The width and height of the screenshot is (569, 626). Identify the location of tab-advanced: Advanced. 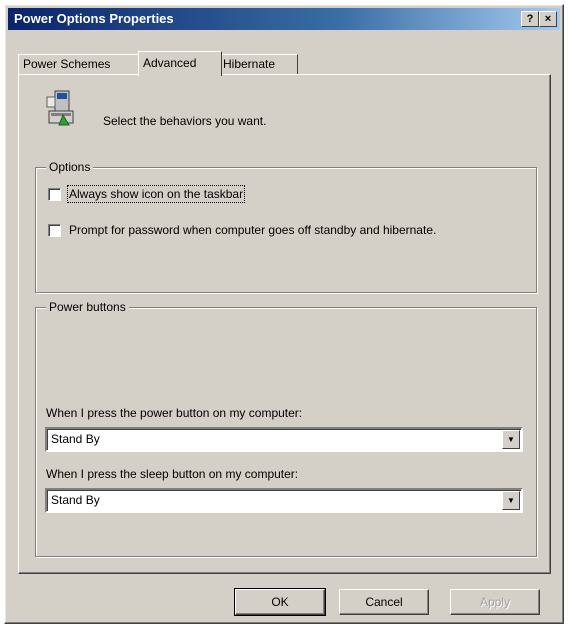
(180, 63).